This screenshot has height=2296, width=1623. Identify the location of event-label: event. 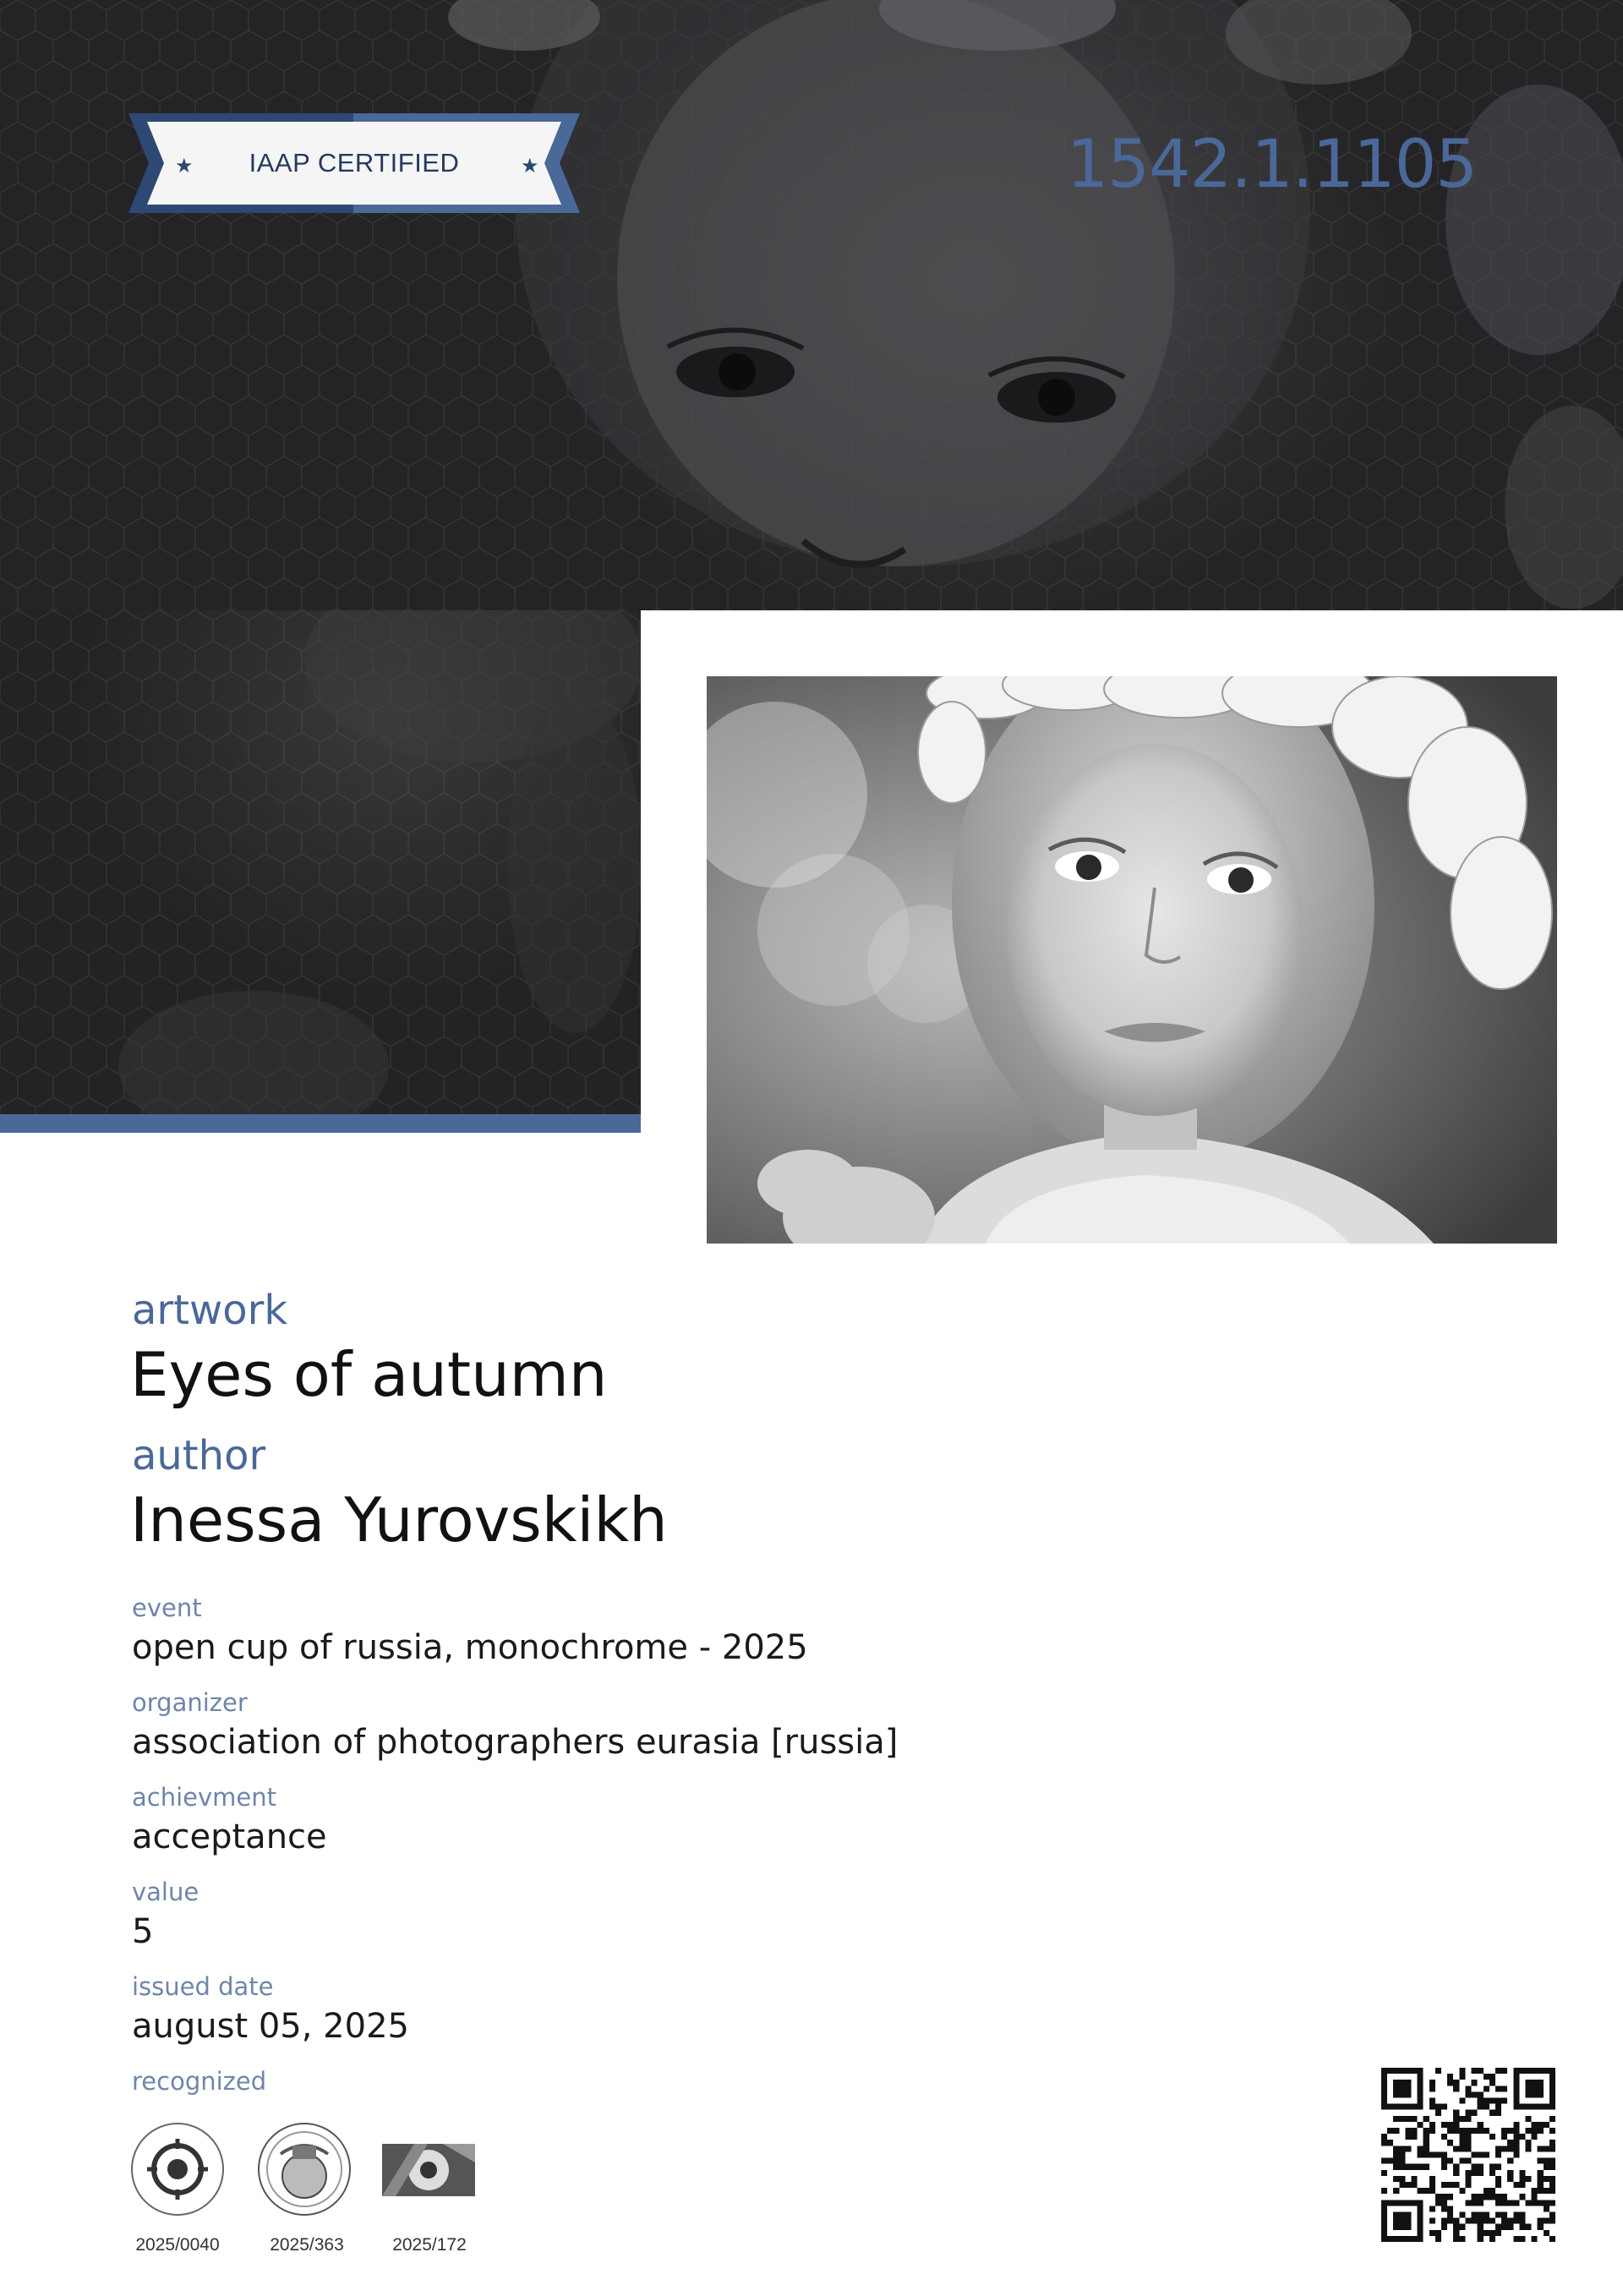
(167, 1608).